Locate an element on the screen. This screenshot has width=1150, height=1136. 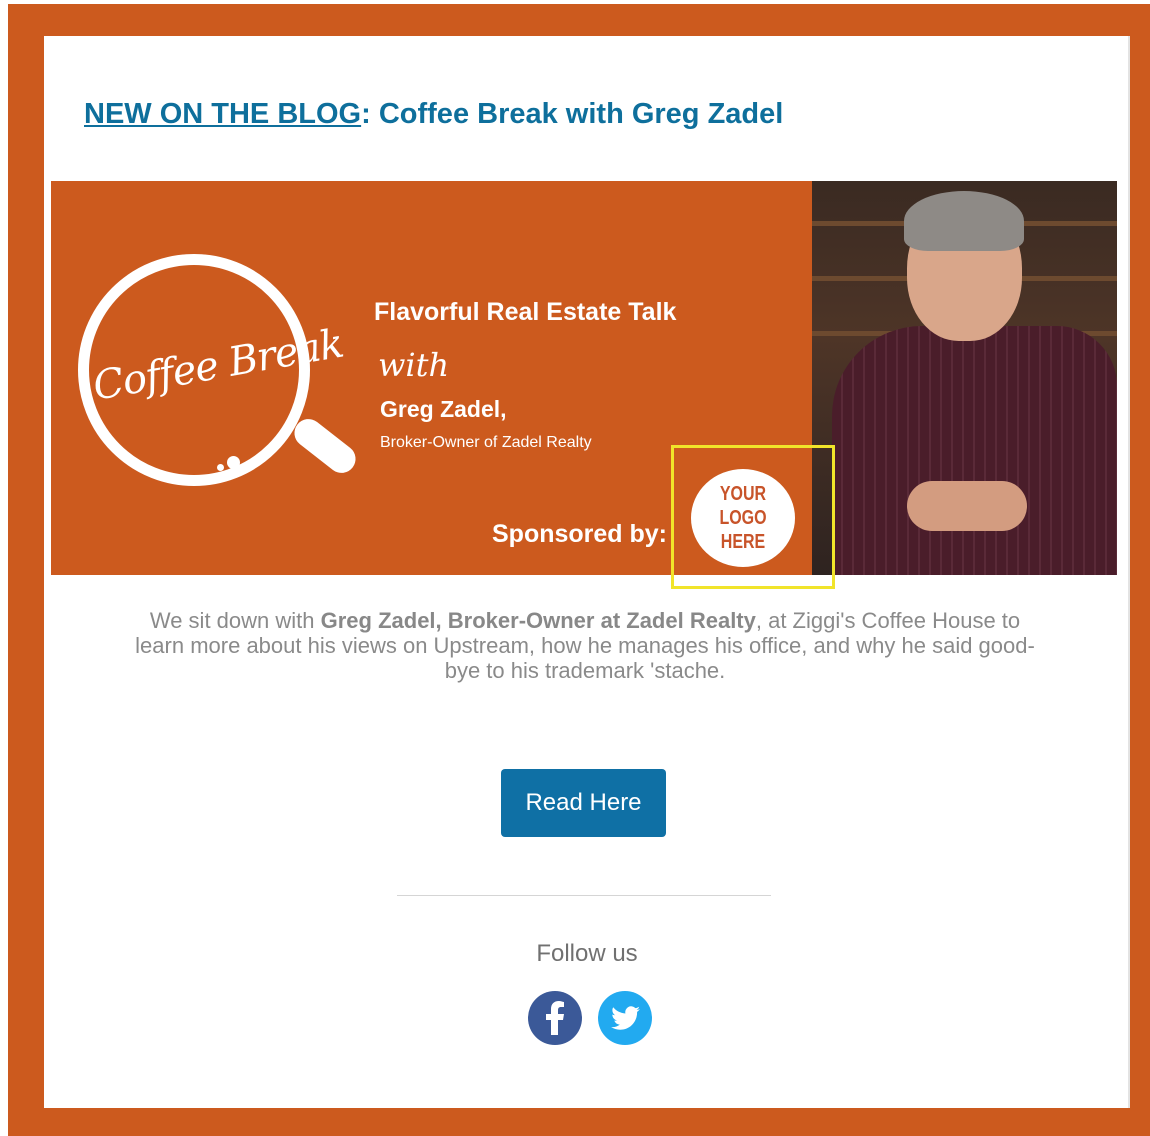
sponsor-logo-placeholder: YOUR LOGO HERE is located at coordinates (743, 518).